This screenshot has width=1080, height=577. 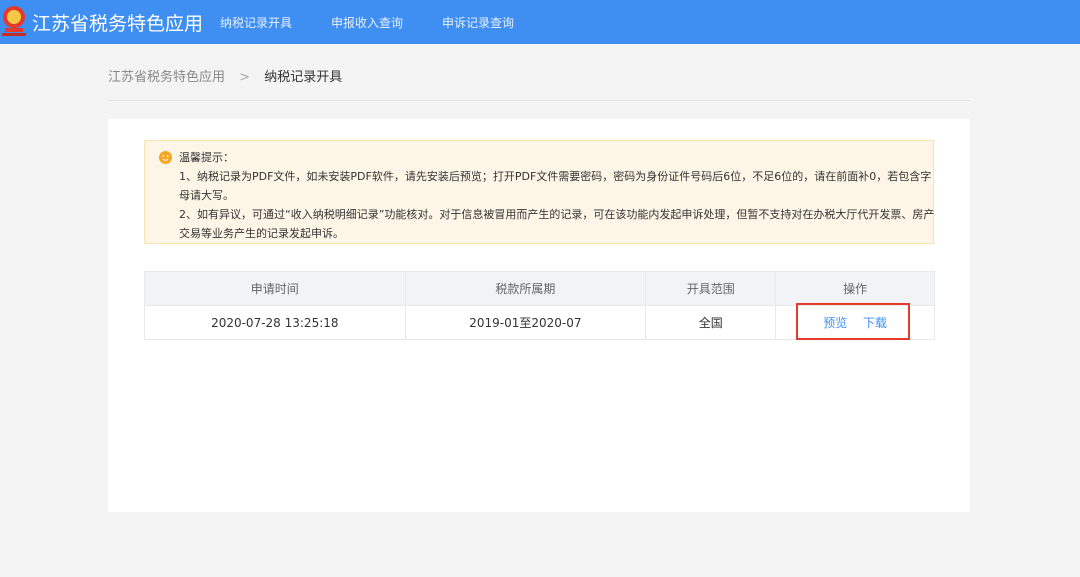 I want to click on col-actions: 操作, so click(x=855, y=288).